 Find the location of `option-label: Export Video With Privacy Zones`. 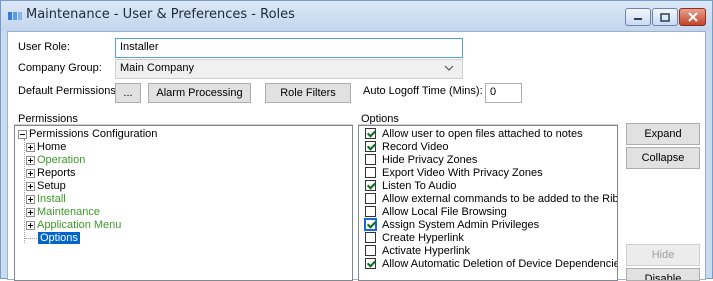

option-label: Export Video With Privacy Zones is located at coordinates (462, 173).